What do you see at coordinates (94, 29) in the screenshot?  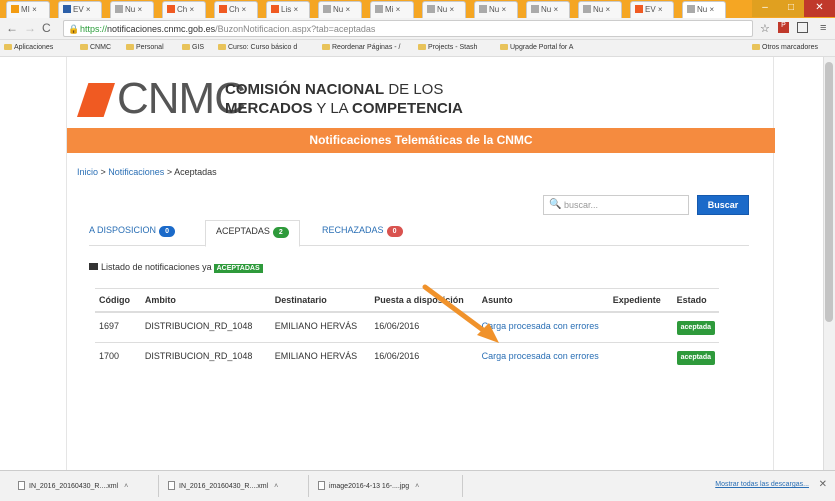 I see `url-scheme: https://` at bounding box center [94, 29].